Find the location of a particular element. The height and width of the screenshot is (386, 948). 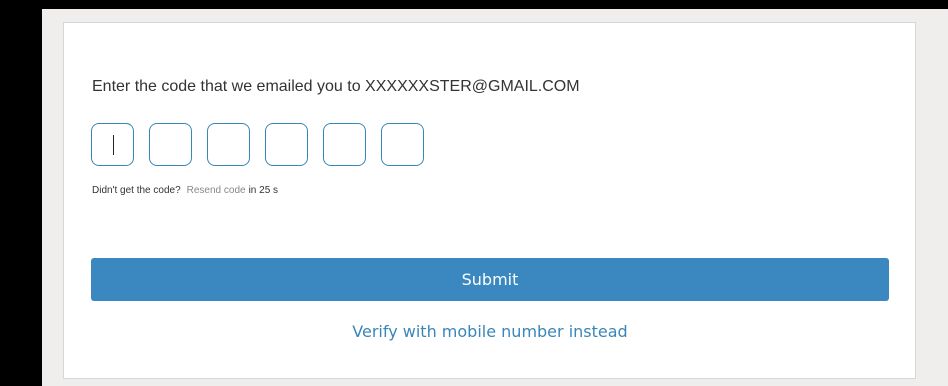

text-caret is located at coordinates (113, 145).